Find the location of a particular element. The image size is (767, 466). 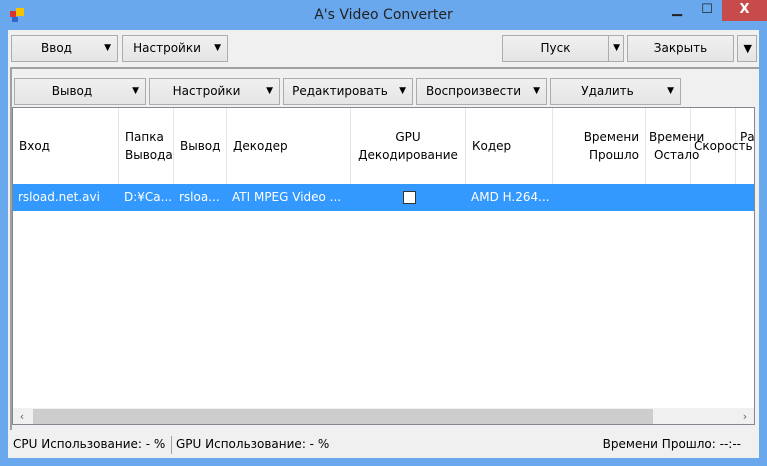

cpu-usage: CPU Использование: - % is located at coordinates (89, 444).